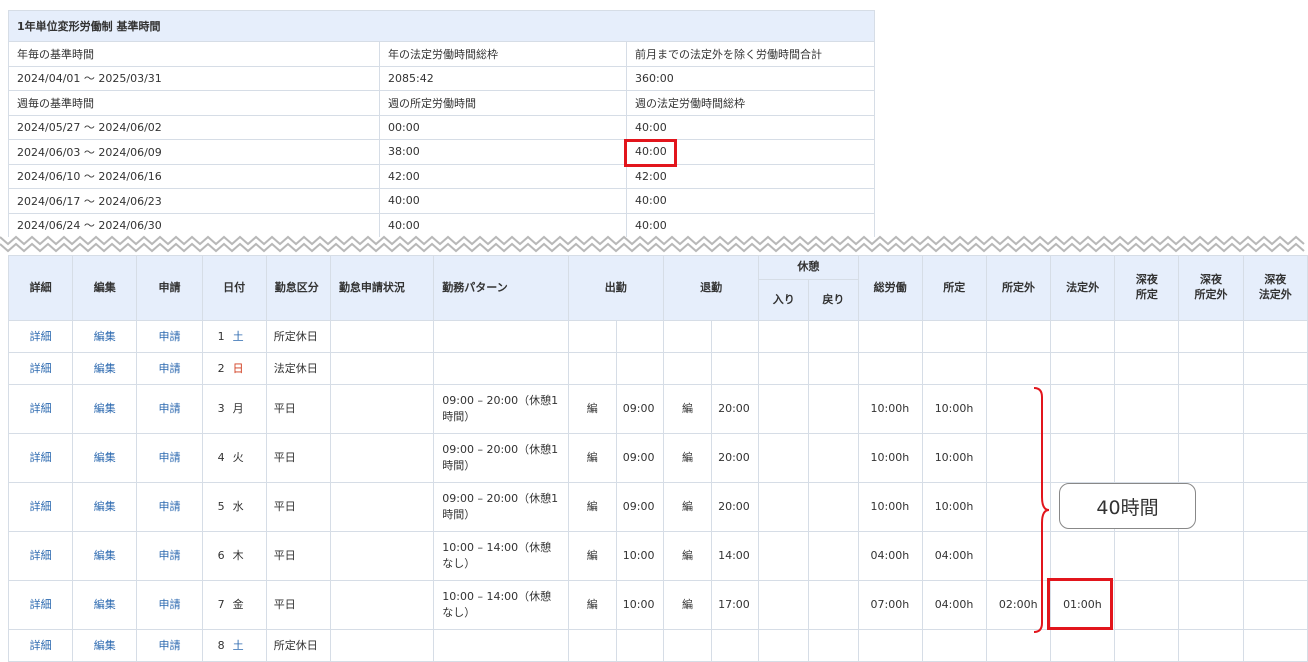  I want to click on weekday: 金, so click(238, 605).